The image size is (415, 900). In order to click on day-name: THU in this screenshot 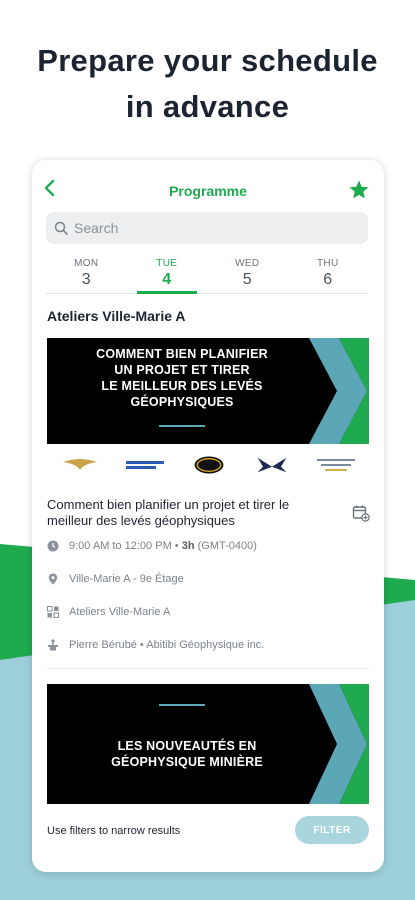, I will do `click(328, 263)`.